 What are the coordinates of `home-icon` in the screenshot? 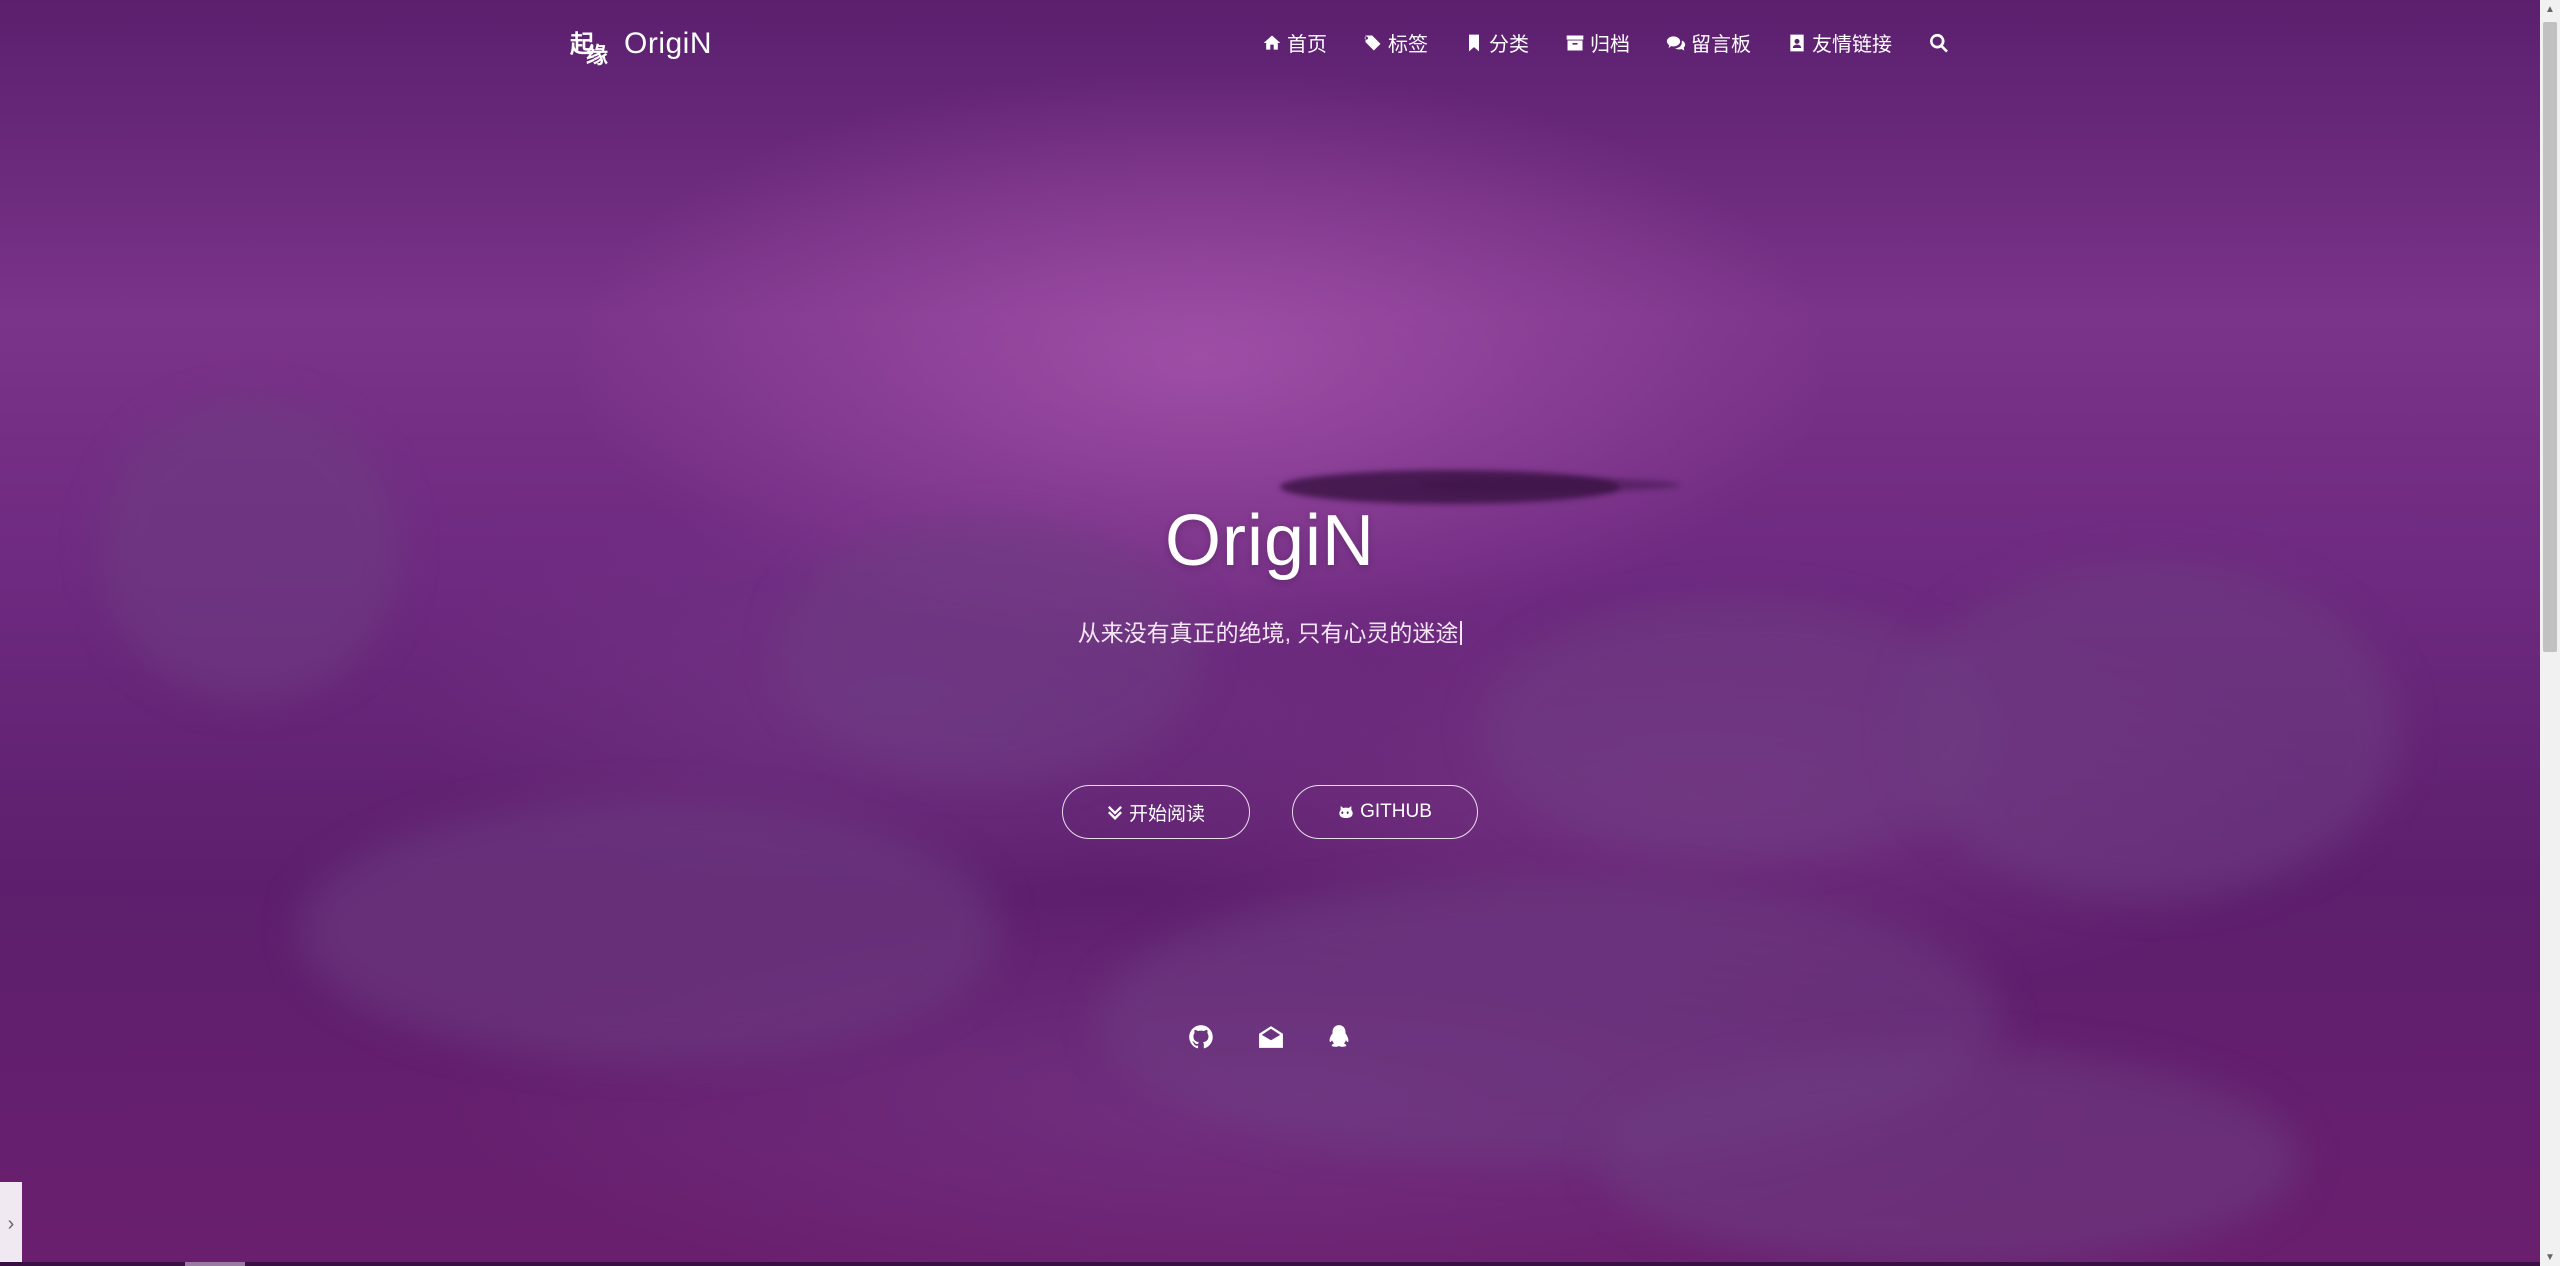 It's located at (1272, 42).